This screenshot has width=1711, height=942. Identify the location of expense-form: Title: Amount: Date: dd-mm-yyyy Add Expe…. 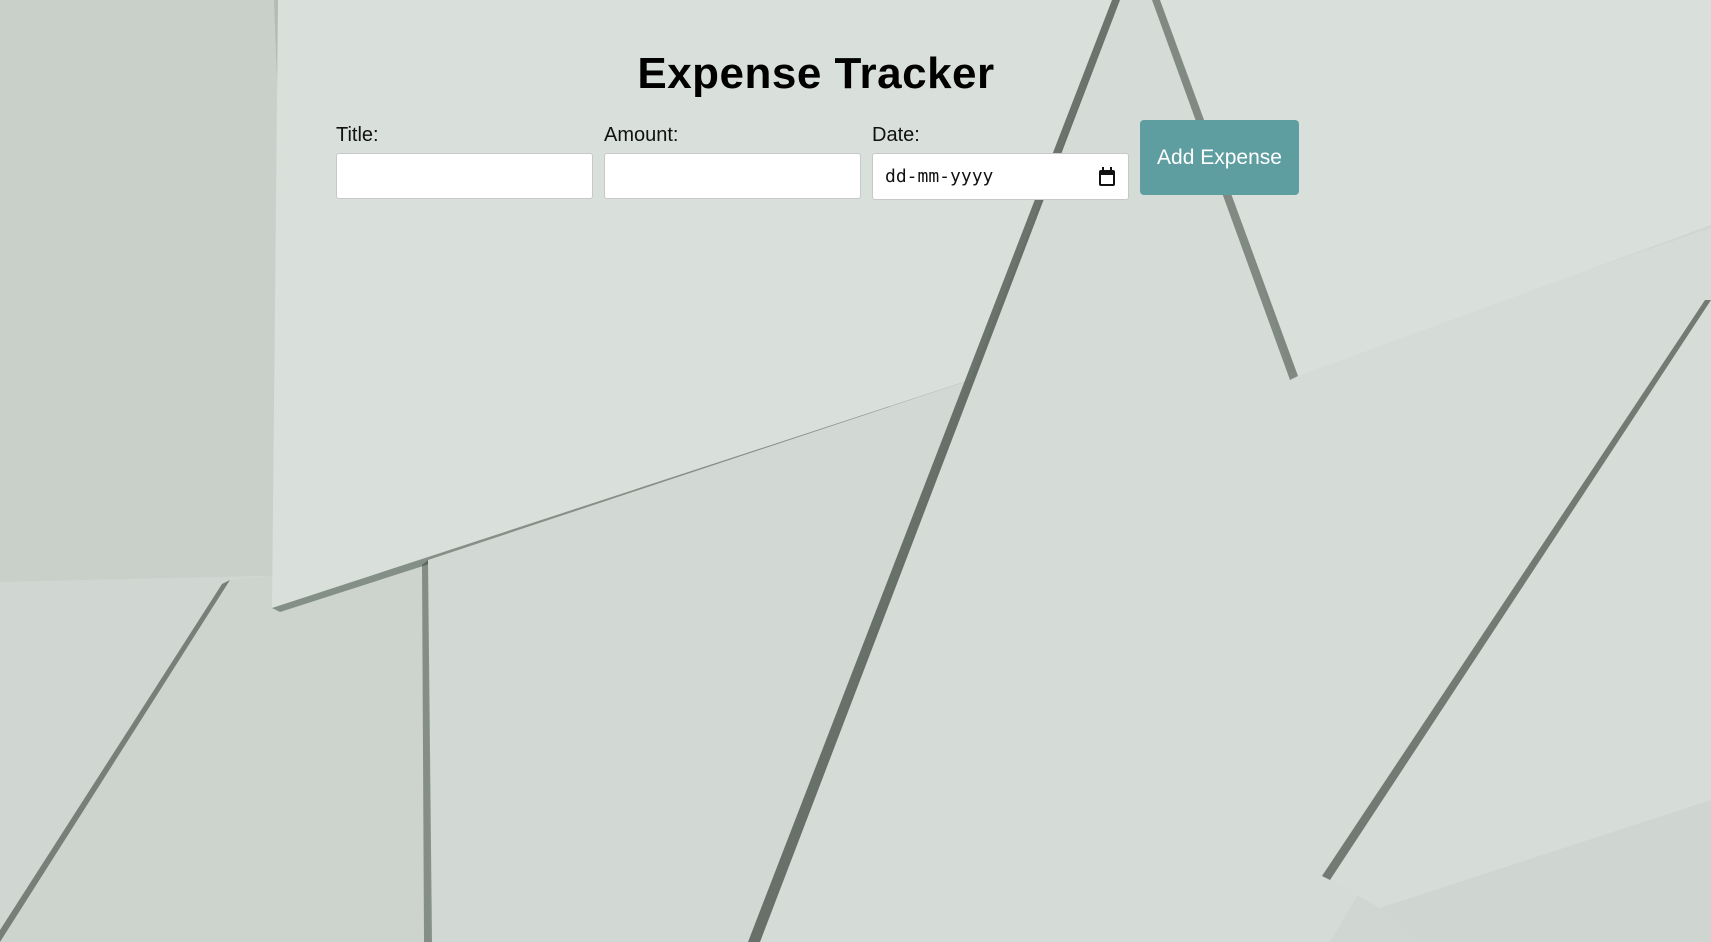
(817, 160).